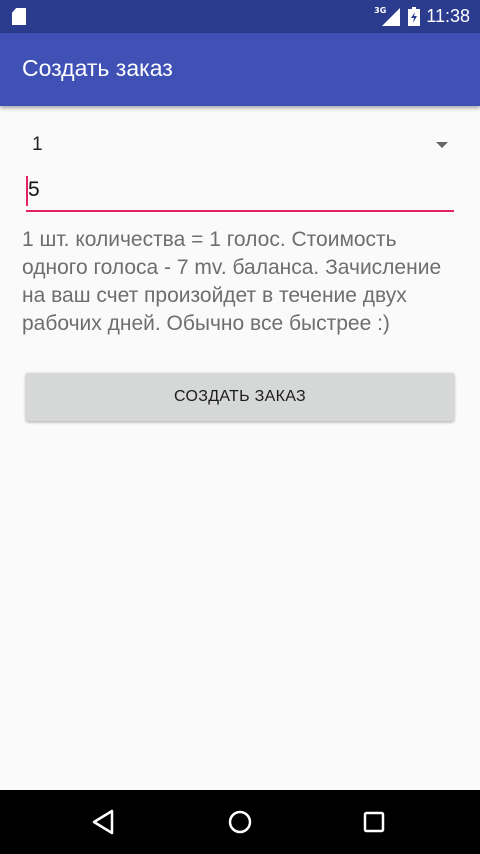 Image resolution: width=480 pixels, height=854 pixels. I want to click on status-bar: 3G 11:38, so click(240, 16).